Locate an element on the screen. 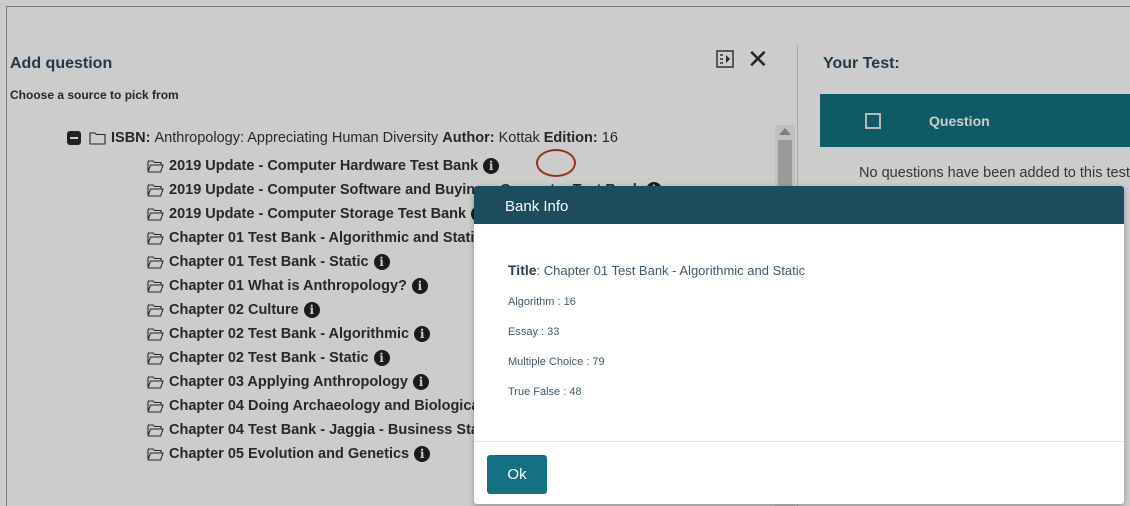  true-false-label: True False is located at coordinates (534, 392).